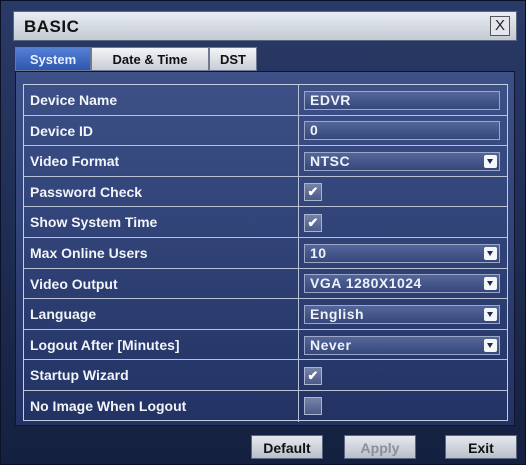 This screenshot has height=465, width=526. I want to click on setting-label: Device Name, so click(161, 100).